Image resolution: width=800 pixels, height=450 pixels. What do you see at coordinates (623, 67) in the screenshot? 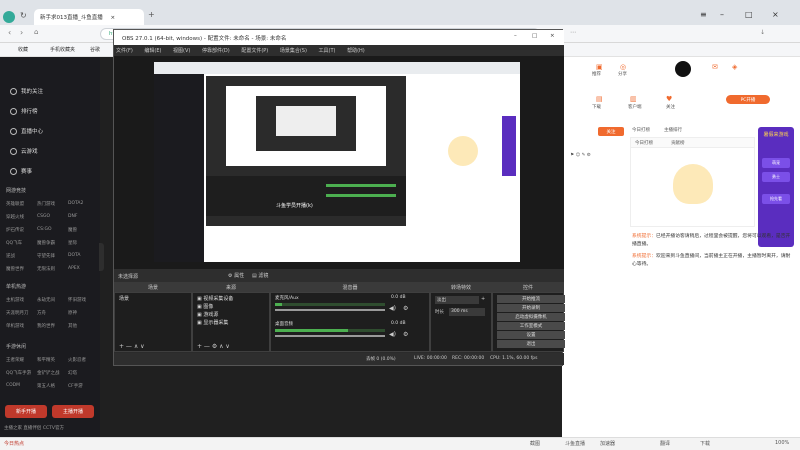
I see `share-icon: ◎` at bounding box center [623, 67].